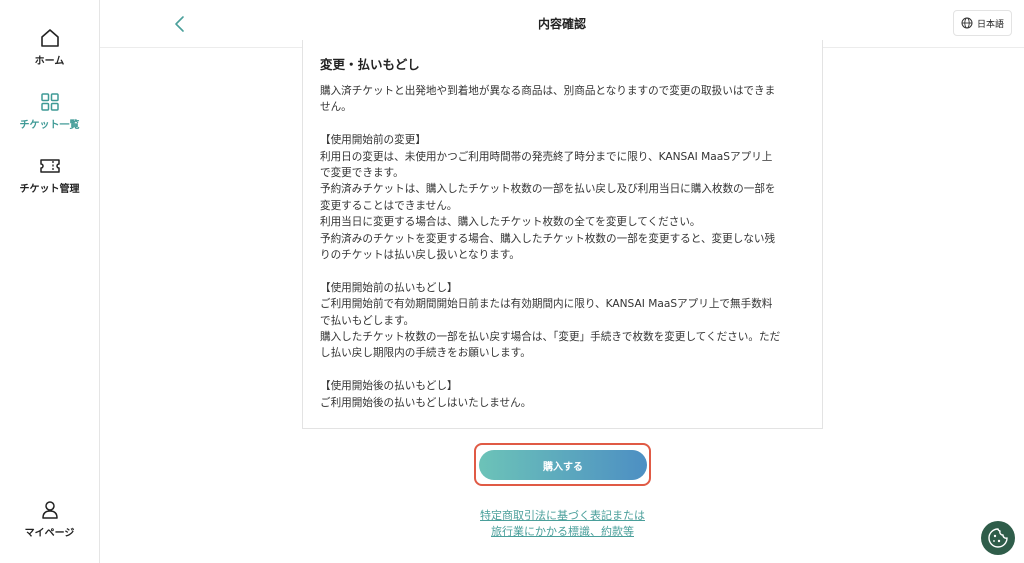 The image size is (1024, 563). What do you see at coordinates (49, 111) in the screenshot?
I see `sidebar-item-ticket-list: チケット一覧` at bounding box center [49, 111].